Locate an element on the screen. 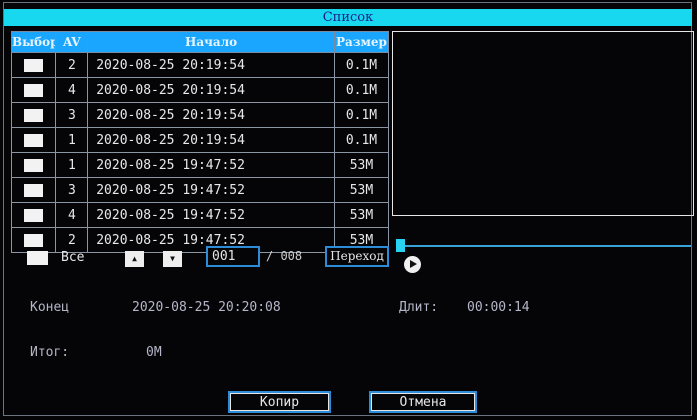 This screenshot has width=697, height=420. play-icon is located at coordinates (412, 264).